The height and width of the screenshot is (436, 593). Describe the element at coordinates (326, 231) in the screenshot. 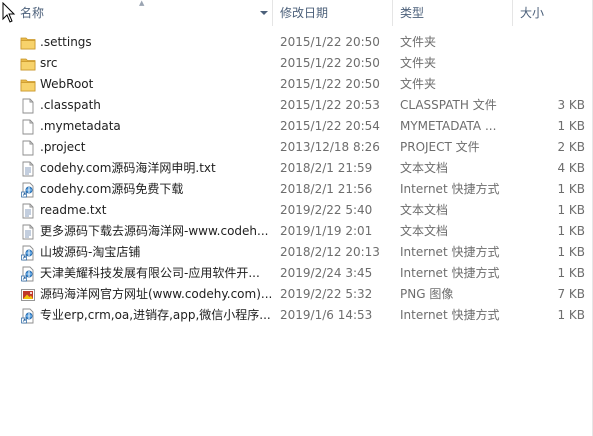

I see `file-date: 2019/1/19 2:01` at that location.